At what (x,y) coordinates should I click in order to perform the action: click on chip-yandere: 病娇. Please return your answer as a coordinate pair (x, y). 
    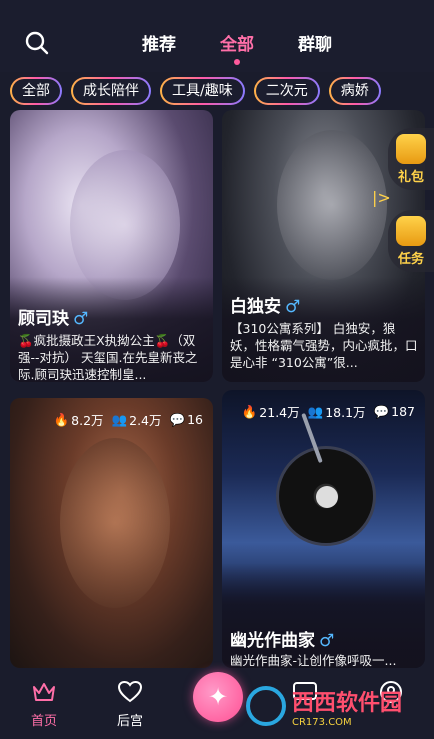
    Looking at the image, I should click on (355, 91).